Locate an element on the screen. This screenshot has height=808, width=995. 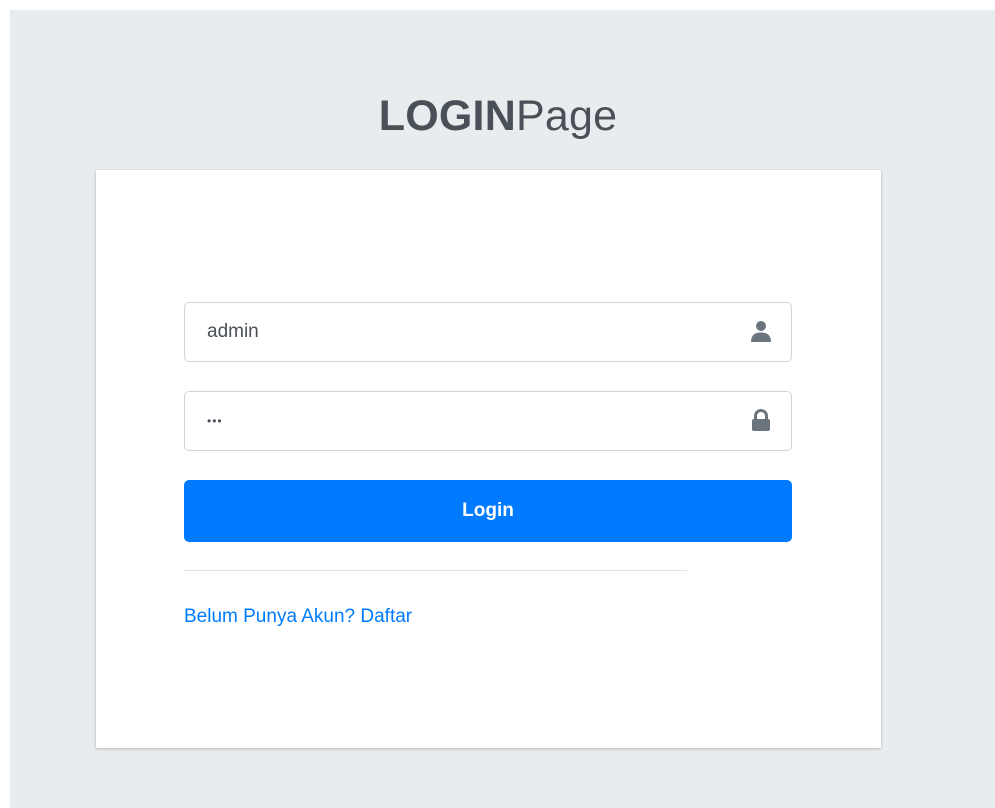
username-input is located at coordinates (455, 332).